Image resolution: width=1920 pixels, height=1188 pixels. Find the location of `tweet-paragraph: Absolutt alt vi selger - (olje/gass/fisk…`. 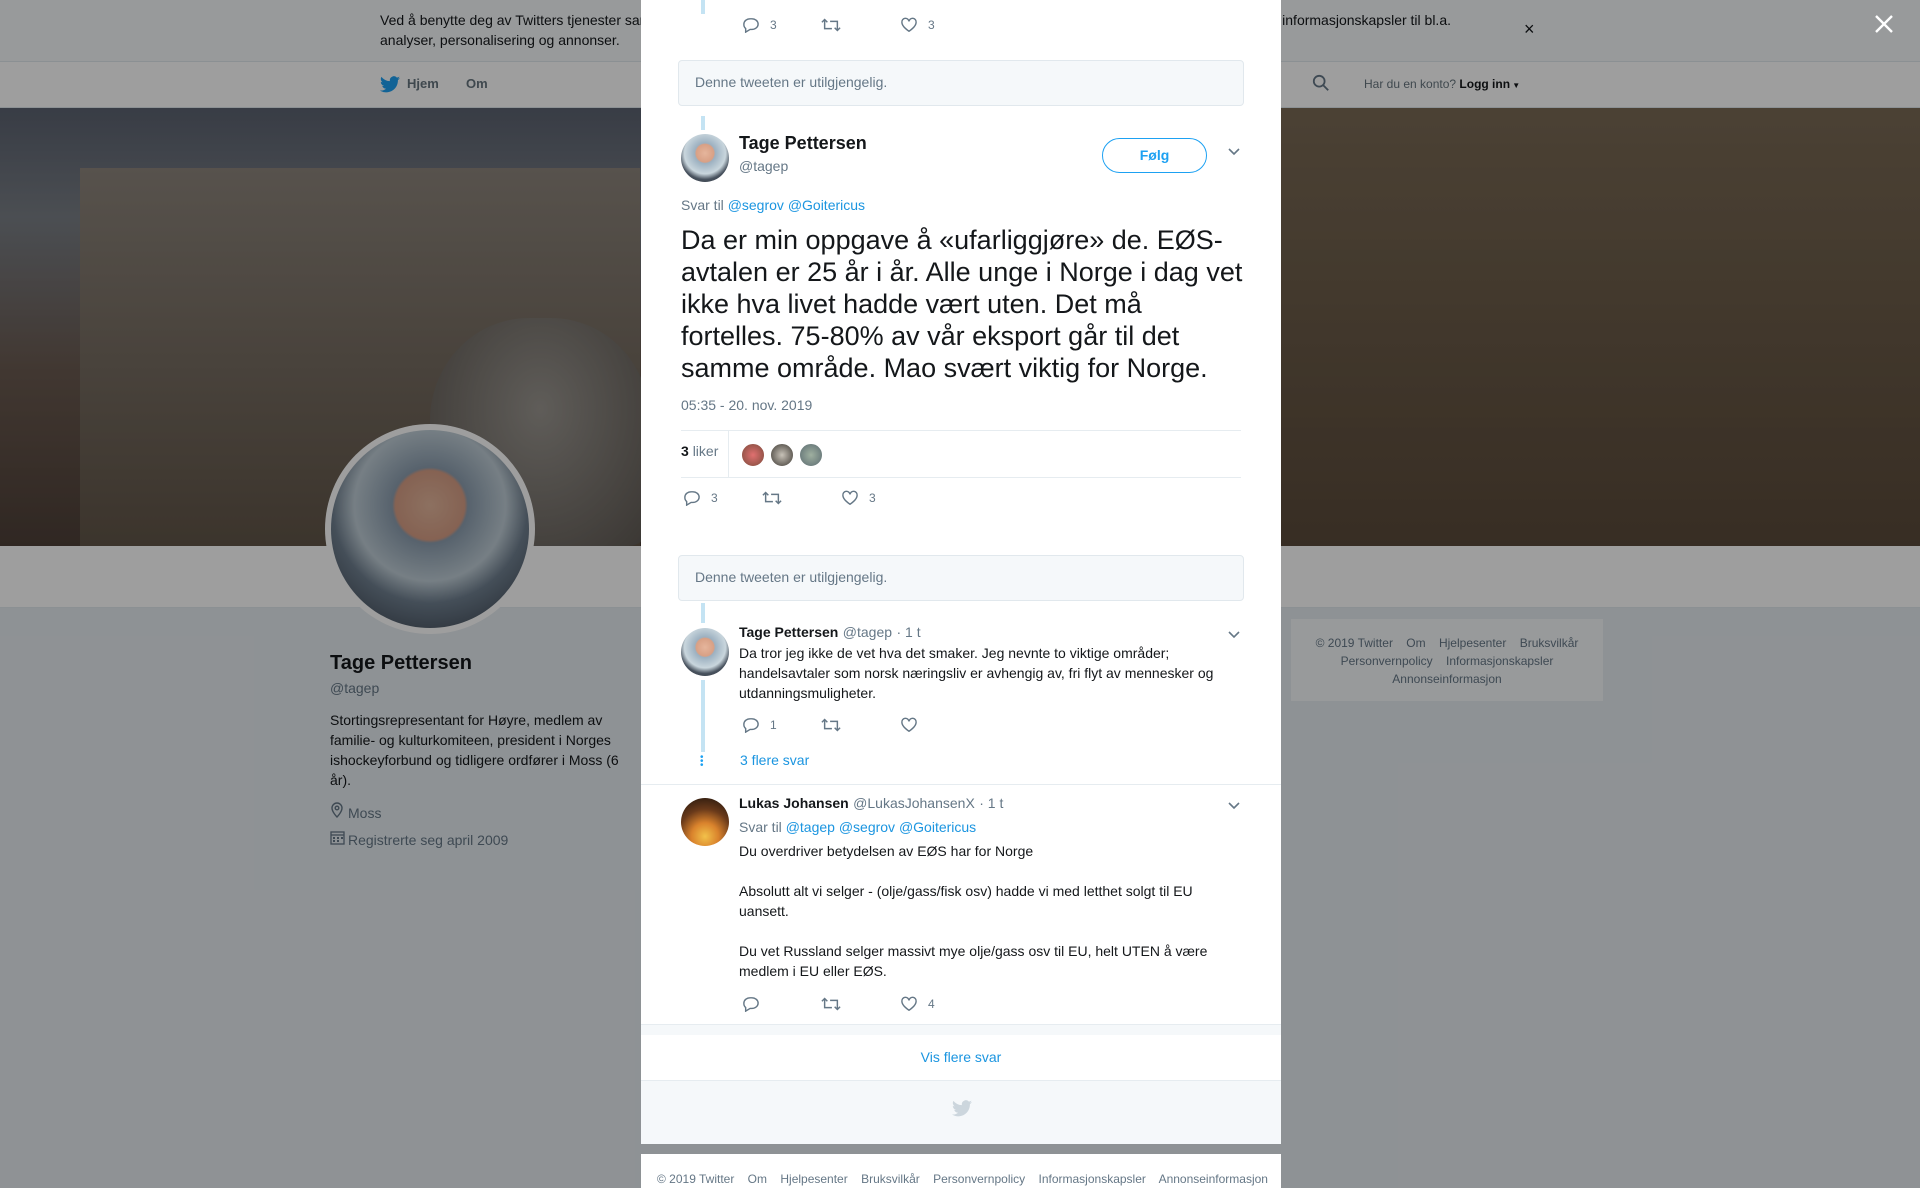

tweet-paragraph: Absolutt alt vi selger - (olje/gass/fisk… is located at coordinates (966, 901).